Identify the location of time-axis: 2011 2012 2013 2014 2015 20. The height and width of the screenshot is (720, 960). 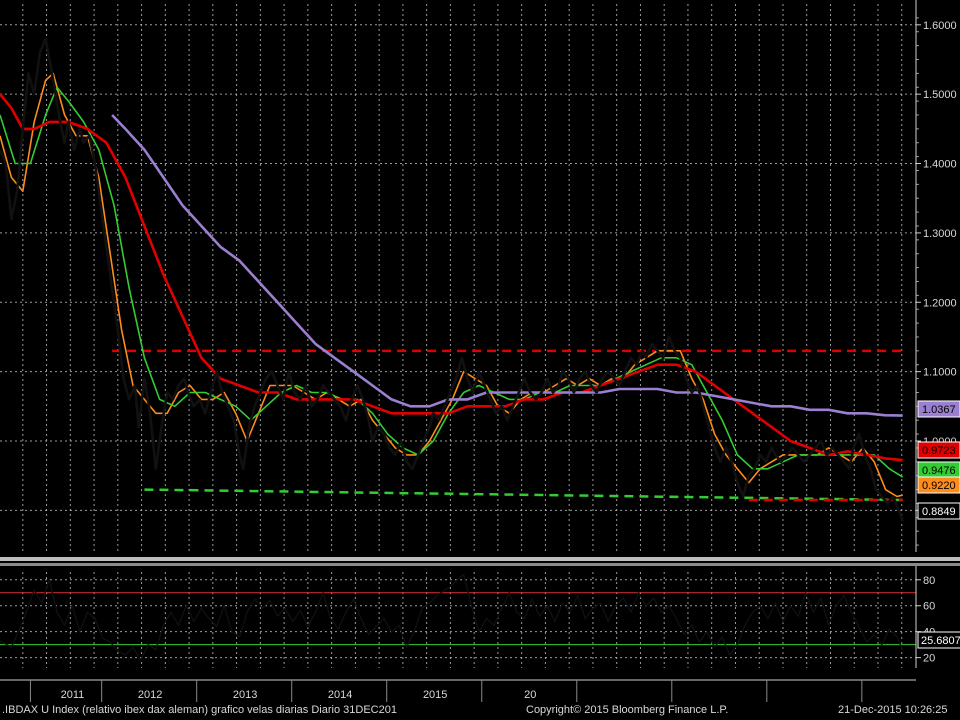
(458, 690).